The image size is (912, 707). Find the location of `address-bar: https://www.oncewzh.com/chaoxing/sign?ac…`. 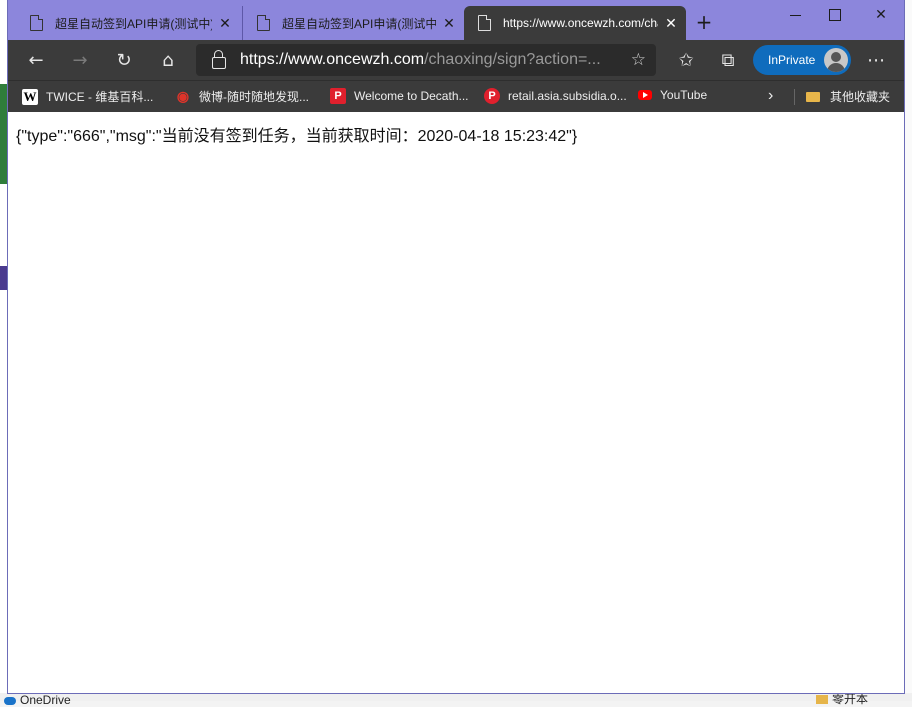

address-bar: https://www.oncewzh.com/chaoxing/sign?ac… is located at coordinates (426, 60).